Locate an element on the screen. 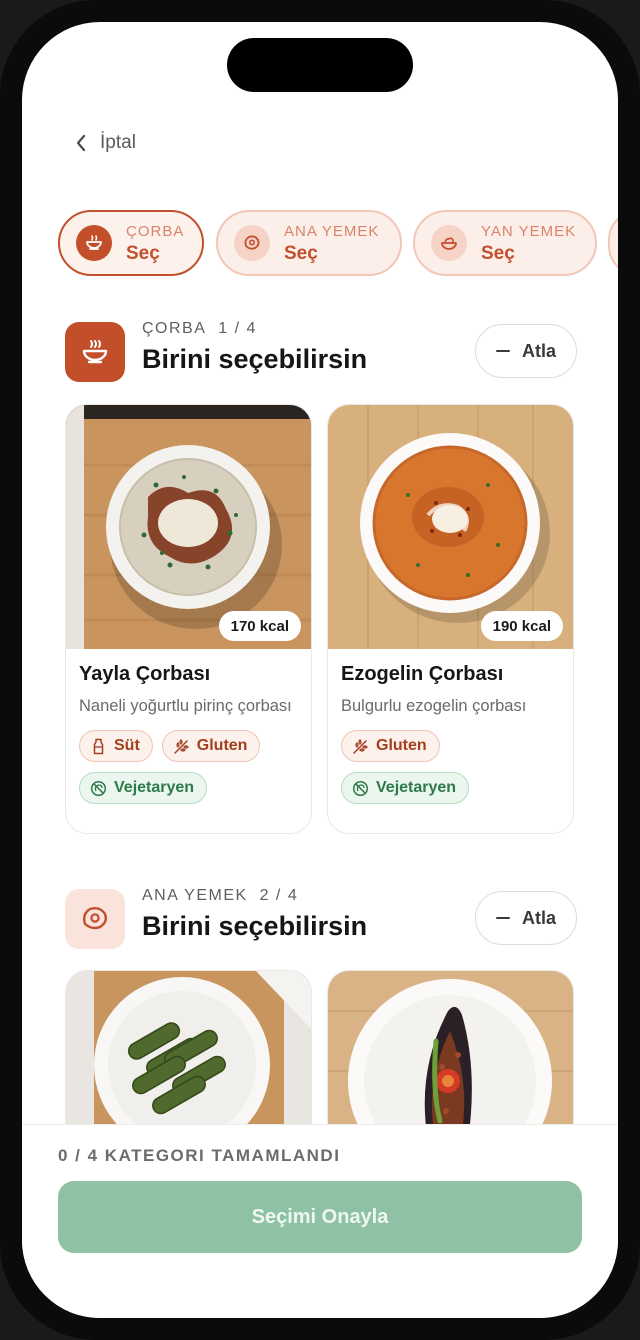 This screenshot has height=1340, width=640. kcal-badge: 170 kcal is located at coordinates (259, 626).